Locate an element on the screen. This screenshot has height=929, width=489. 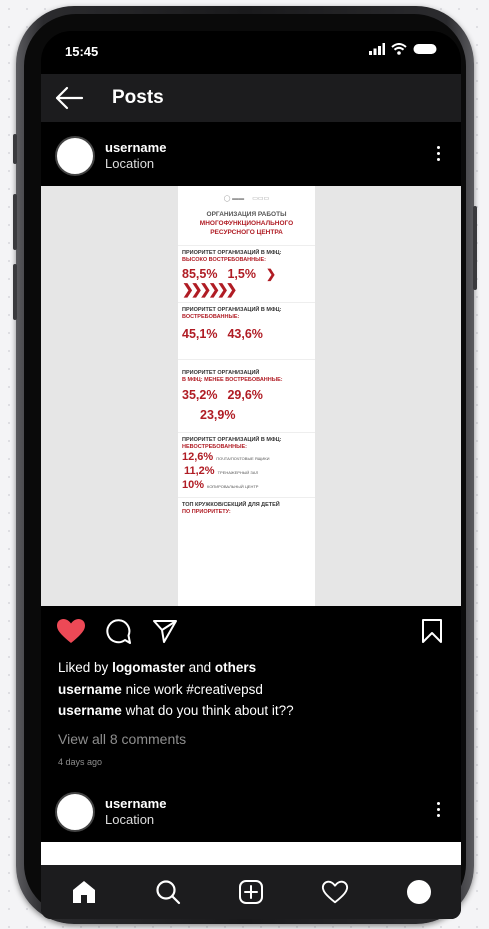
bottom-tab-bar is located at coordinates (251, 892).